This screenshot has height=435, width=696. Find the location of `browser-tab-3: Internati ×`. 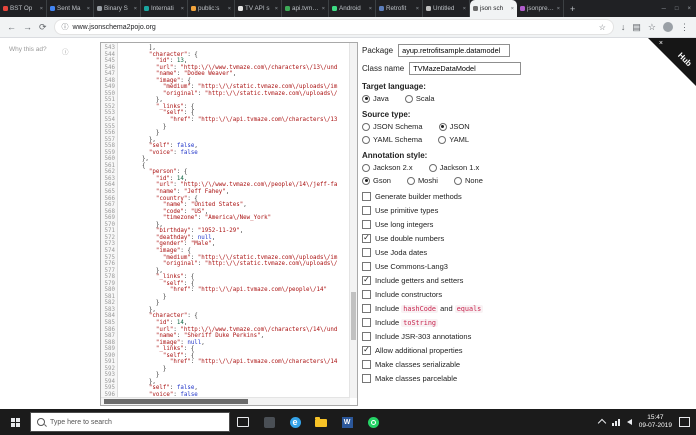

browser-tab-3: Internati × is located at coordinates (164, 8).